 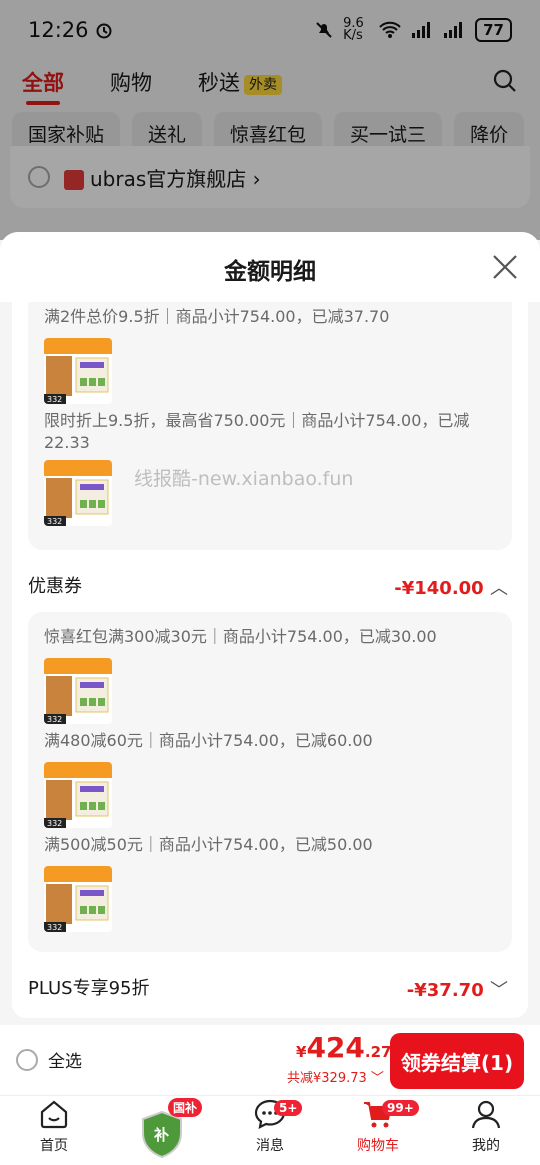 What do you see at coordinates (335, 1076) in the screenshot?
I see `total-saved: 共减¥329.73 ﹀` at bounding box center [335, 1076].